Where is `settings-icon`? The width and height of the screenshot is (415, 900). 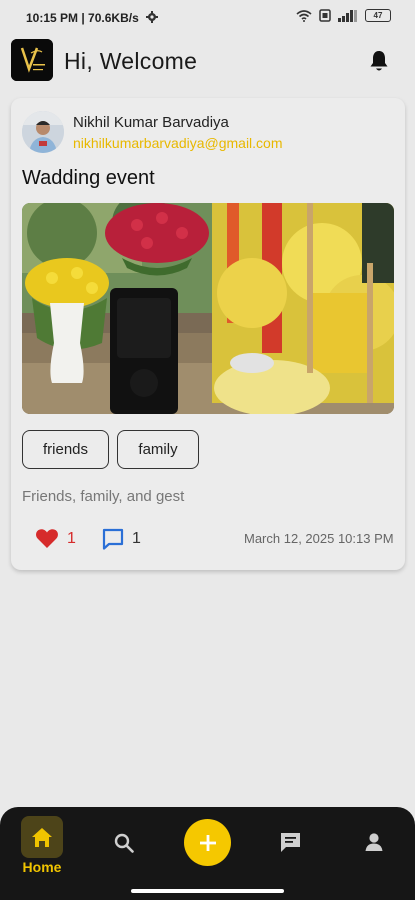
settings-icon is located at coordinates (152, 17).